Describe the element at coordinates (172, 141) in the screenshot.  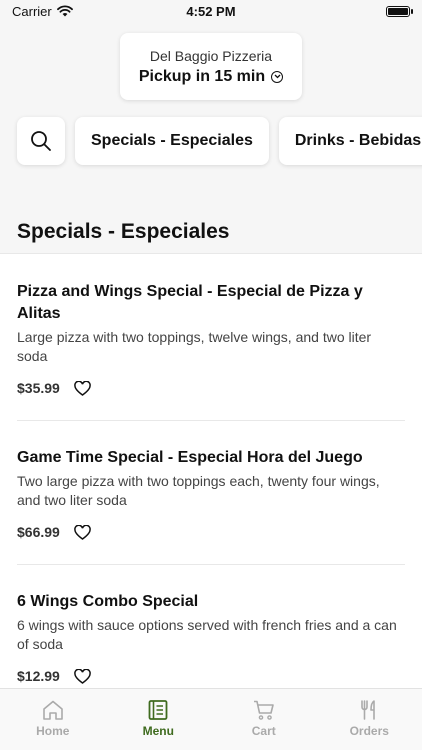
I see `category-chip-specials: Specials - Especiales` at that location.